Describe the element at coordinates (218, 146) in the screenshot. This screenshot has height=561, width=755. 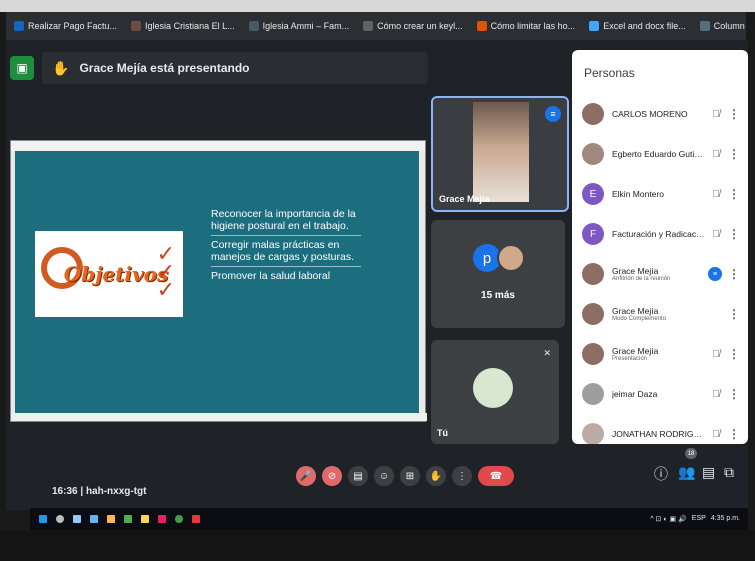
I see `presentation-titlebar` at that location.